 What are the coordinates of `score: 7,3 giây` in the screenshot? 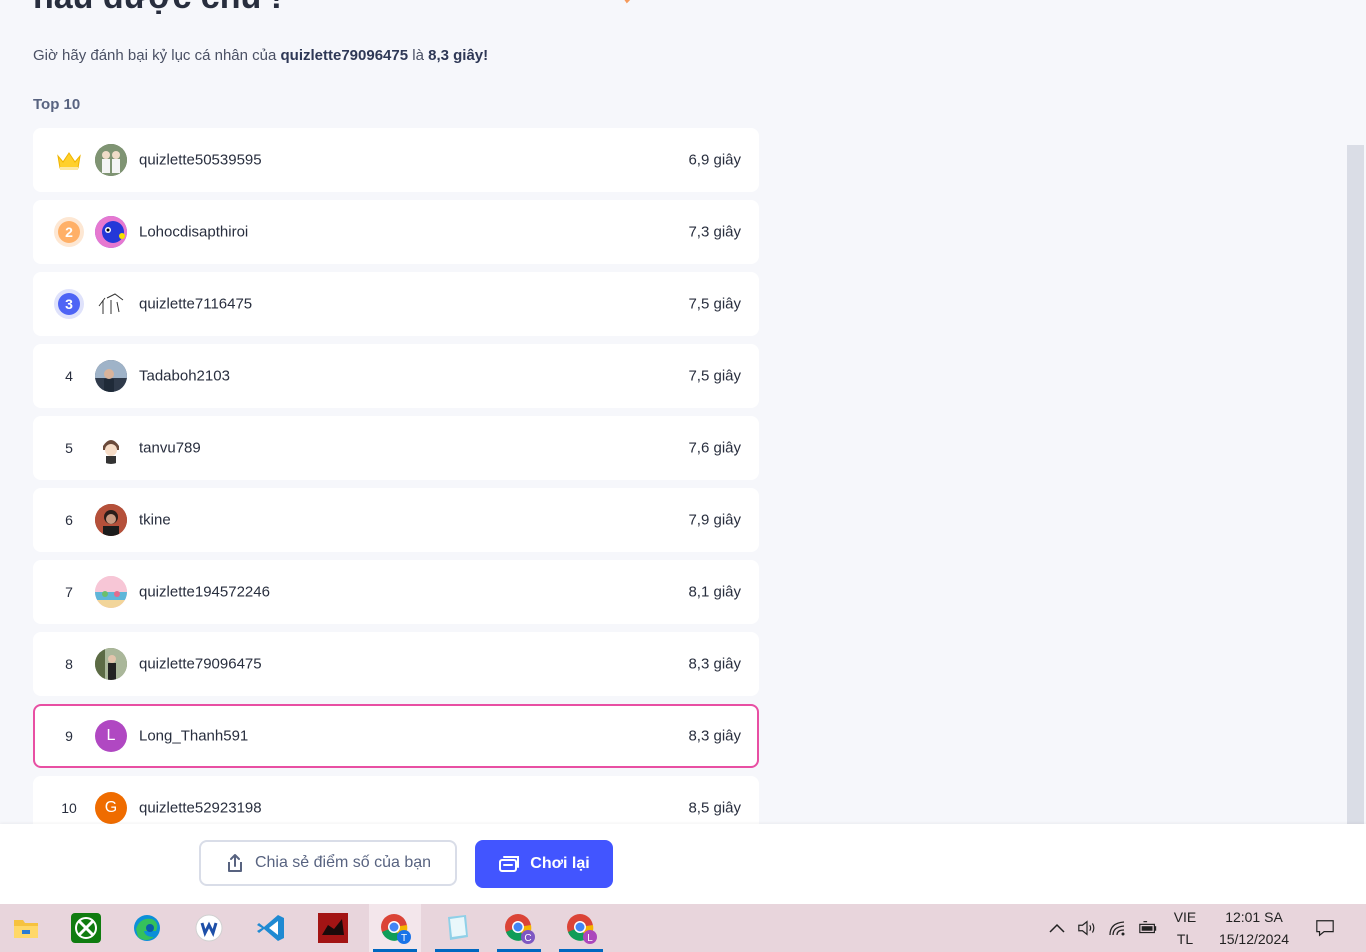 It's located at (714, 232).